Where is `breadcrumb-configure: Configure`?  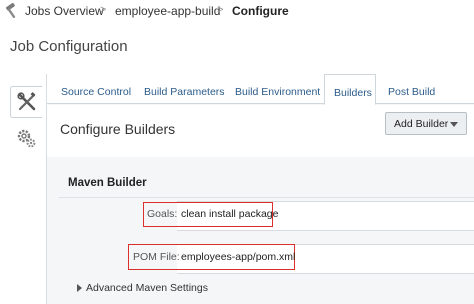
breadcrumb-configure: Configure is located at coordinates (260, 11).